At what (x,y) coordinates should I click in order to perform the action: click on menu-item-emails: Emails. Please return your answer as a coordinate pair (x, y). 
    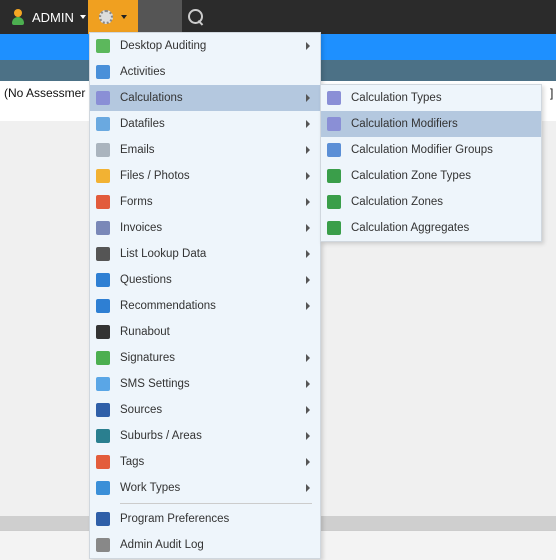
    Looking at the image, I should click on (205, 150).